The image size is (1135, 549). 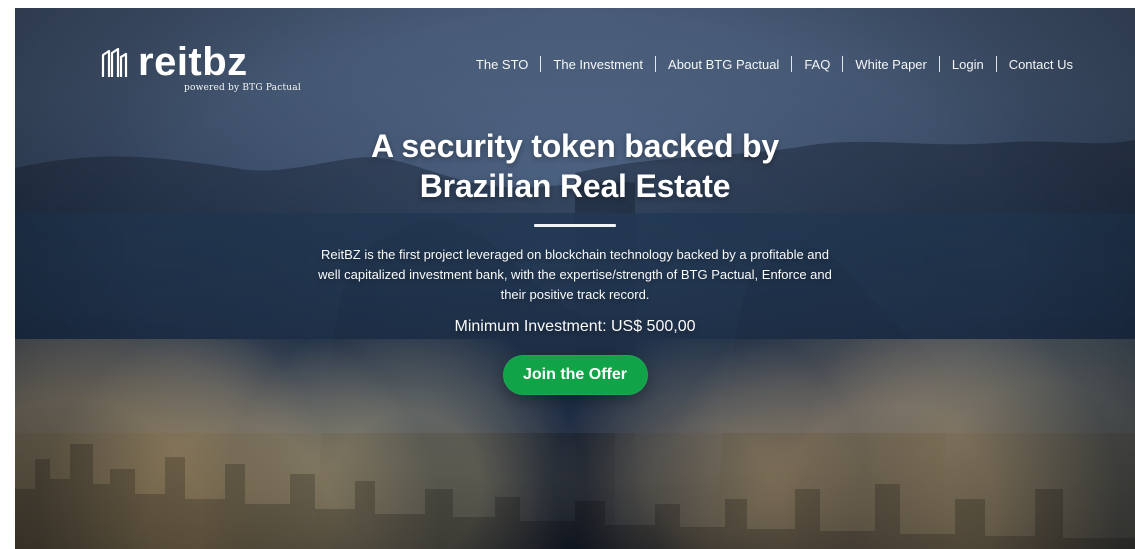 I want to click on nav-item-contact-us: Contact Us, so click(x=1041, y=64).